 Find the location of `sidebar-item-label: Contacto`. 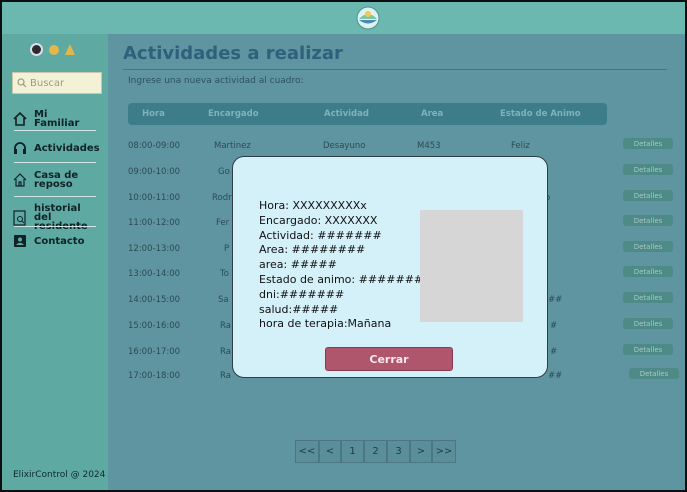

sidebar-item-label: Contacto is located at coordinates (59, 241).